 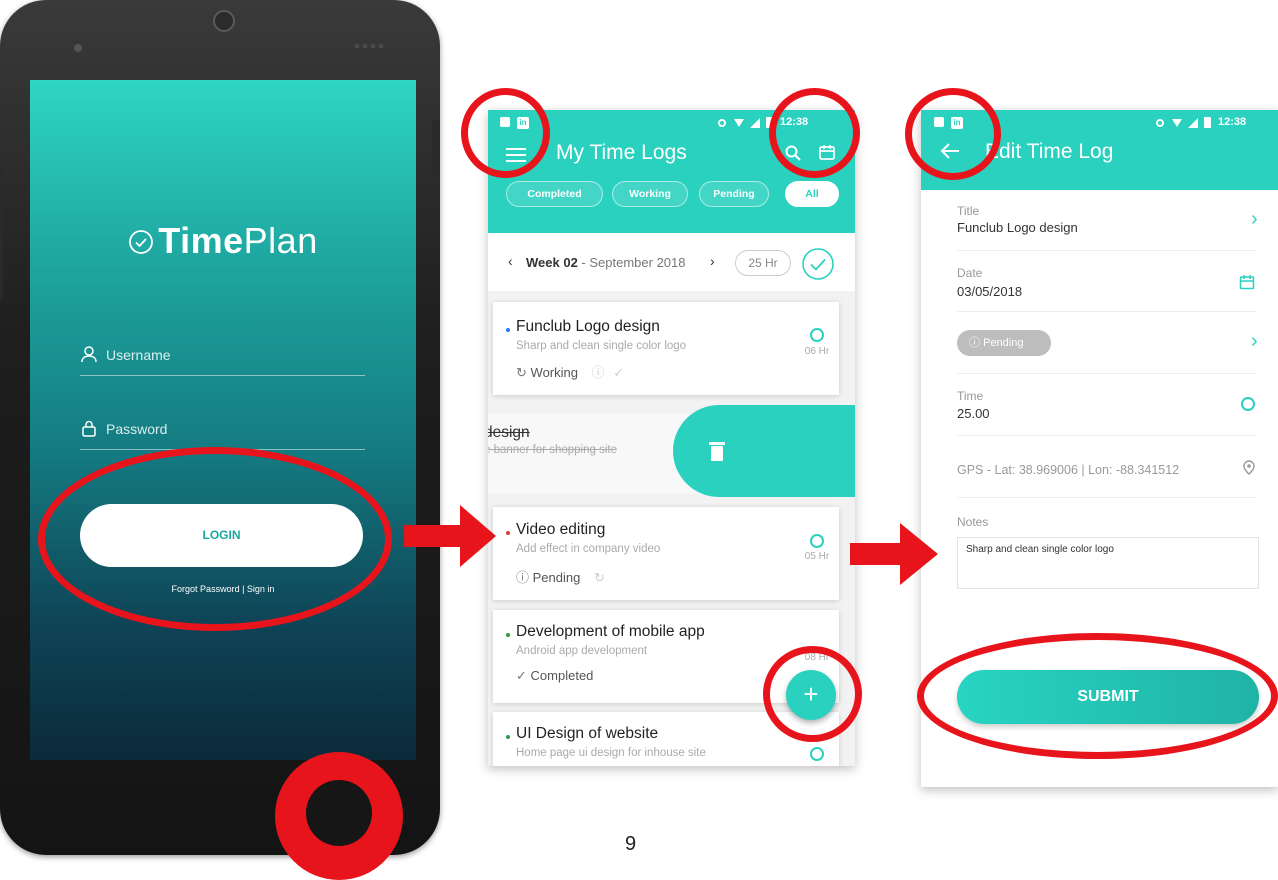 What do you see at coordinates (817, 556) in the screenshot?
I see `task-hours: 05 Hr` at bounding box center [817, 556].